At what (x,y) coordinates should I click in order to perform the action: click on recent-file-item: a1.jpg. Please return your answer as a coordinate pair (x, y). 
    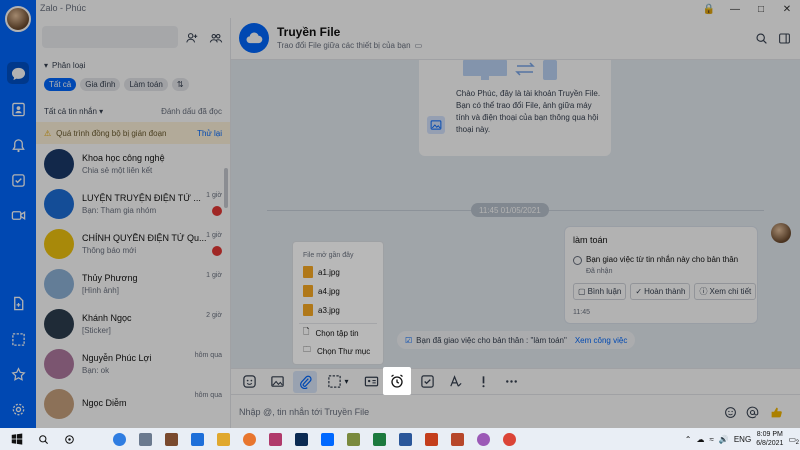
    Looking at the image, I should click on (321, 272).